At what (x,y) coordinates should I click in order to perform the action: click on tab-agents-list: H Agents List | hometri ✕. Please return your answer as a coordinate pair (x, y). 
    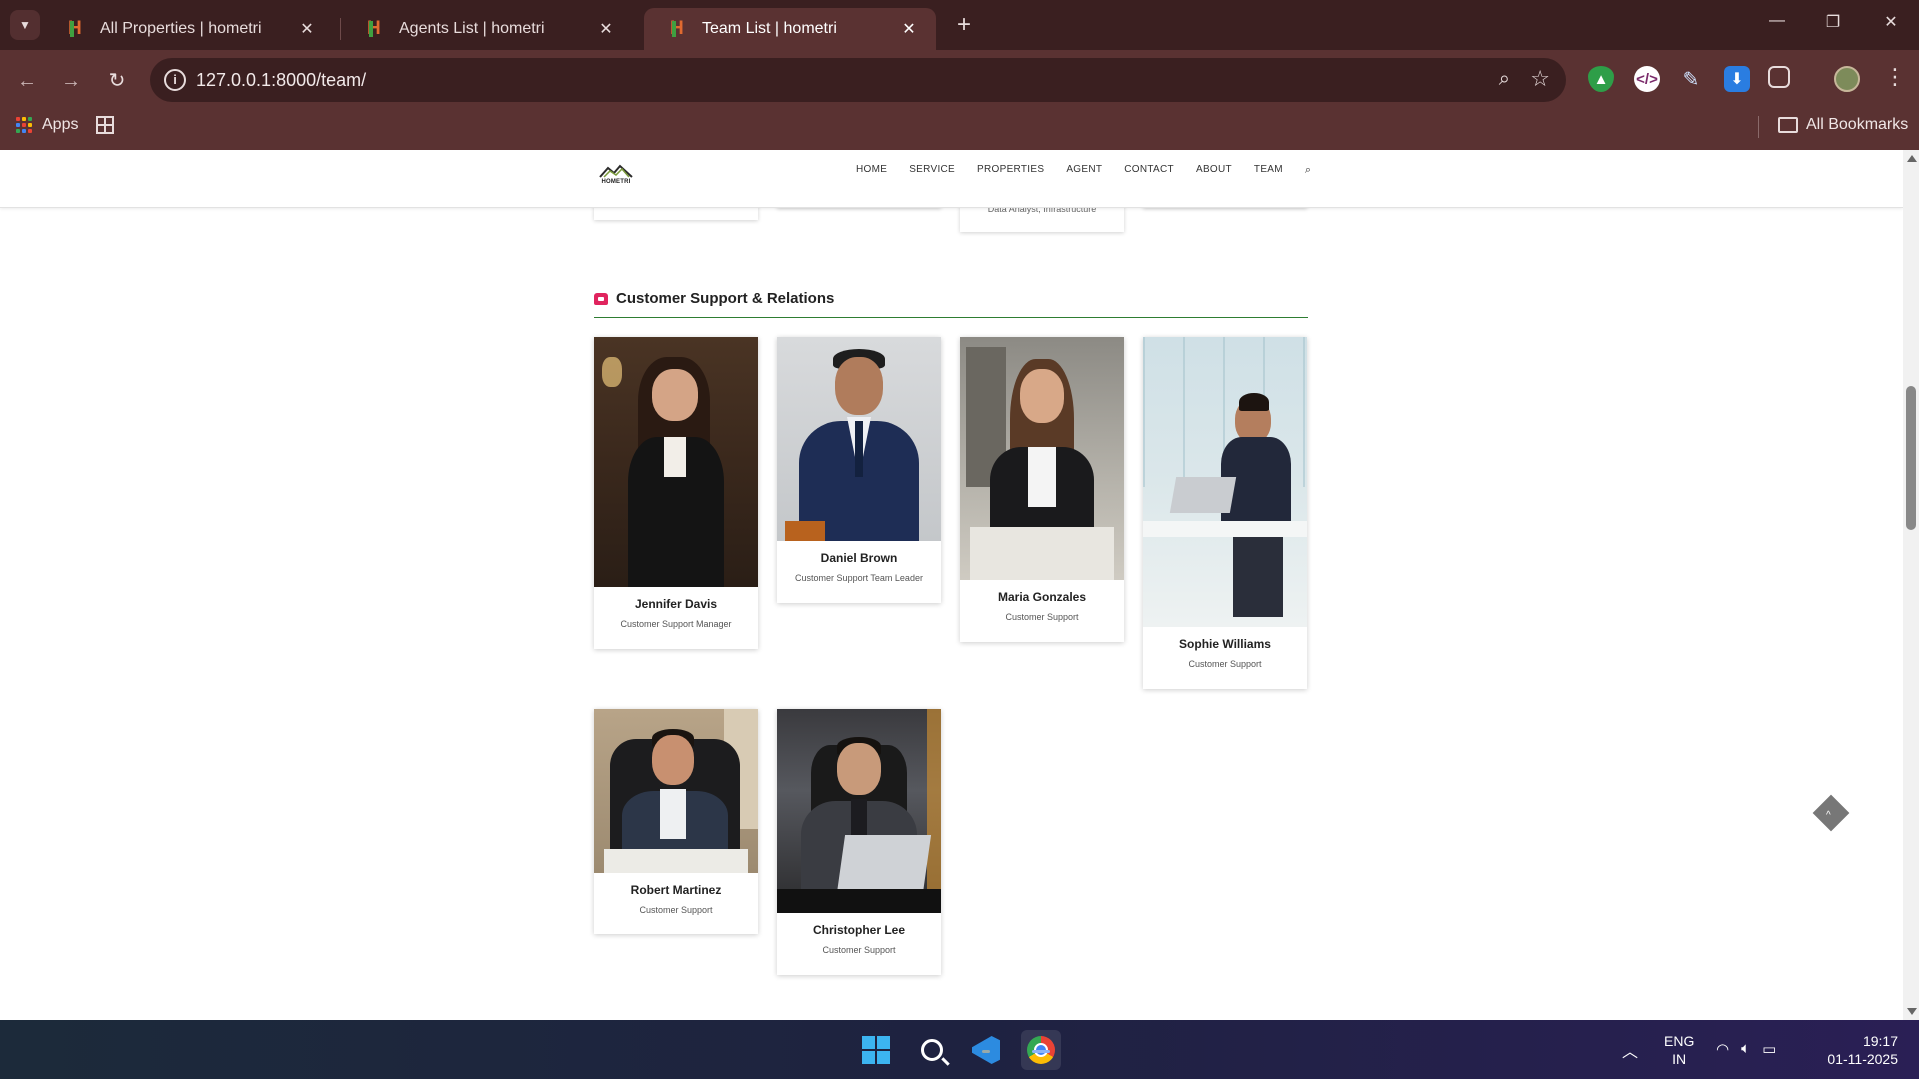
    Looking at the image, I should click on (487, 29).